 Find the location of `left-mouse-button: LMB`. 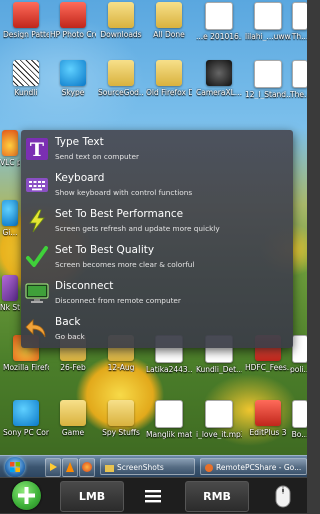

left-mouse-button: LMB is located at coordinates (92, 496).